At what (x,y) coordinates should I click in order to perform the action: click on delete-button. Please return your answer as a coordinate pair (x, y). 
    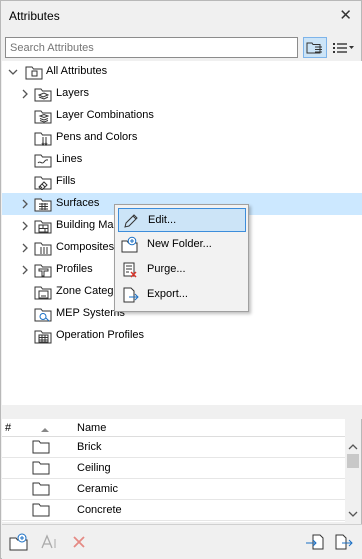
    Looking at the image, I should click on (79, 542).